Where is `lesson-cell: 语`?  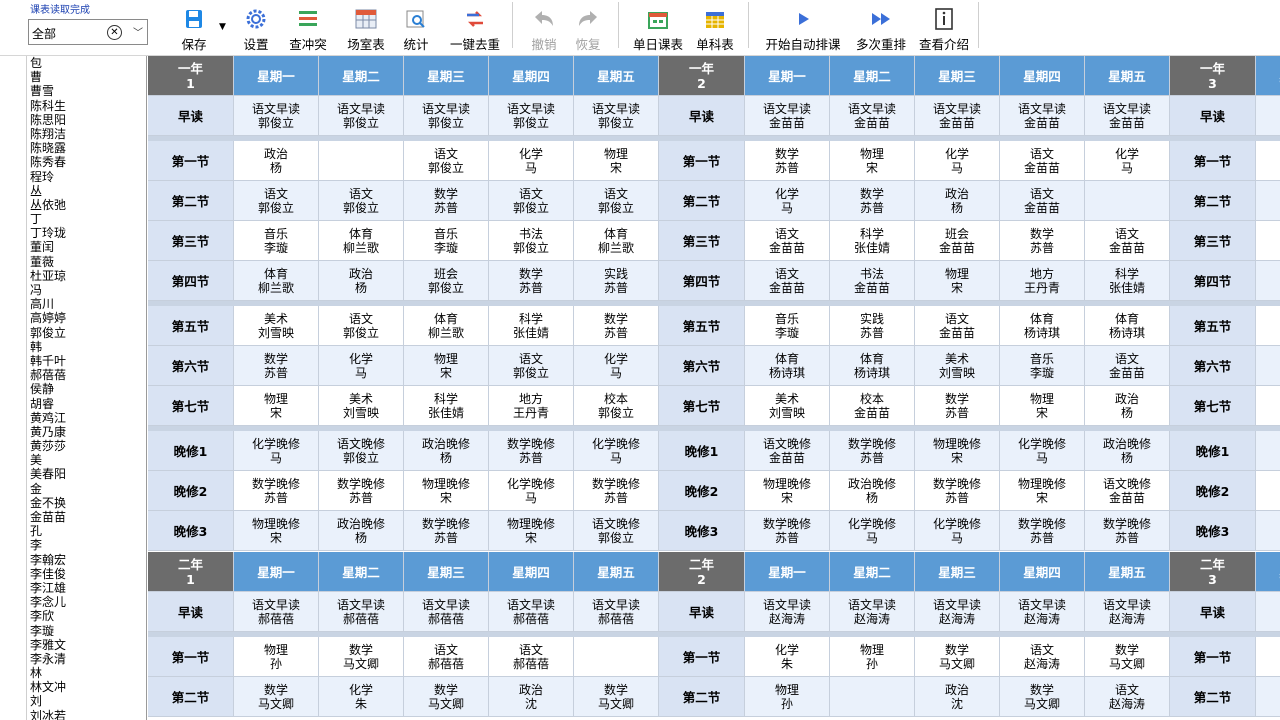 lesson-cell: 语 is located at coordinates (1268, 612).